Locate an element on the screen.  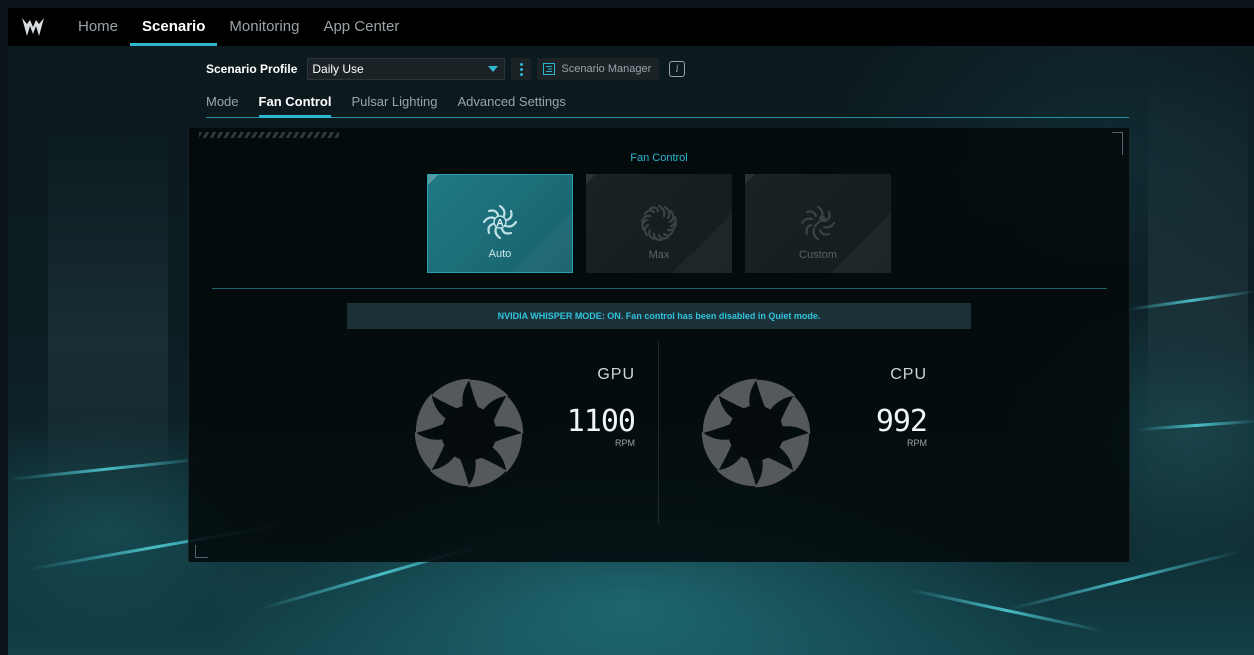
fan-mode-custom-button: Custom is located at coordinates (818, 223).